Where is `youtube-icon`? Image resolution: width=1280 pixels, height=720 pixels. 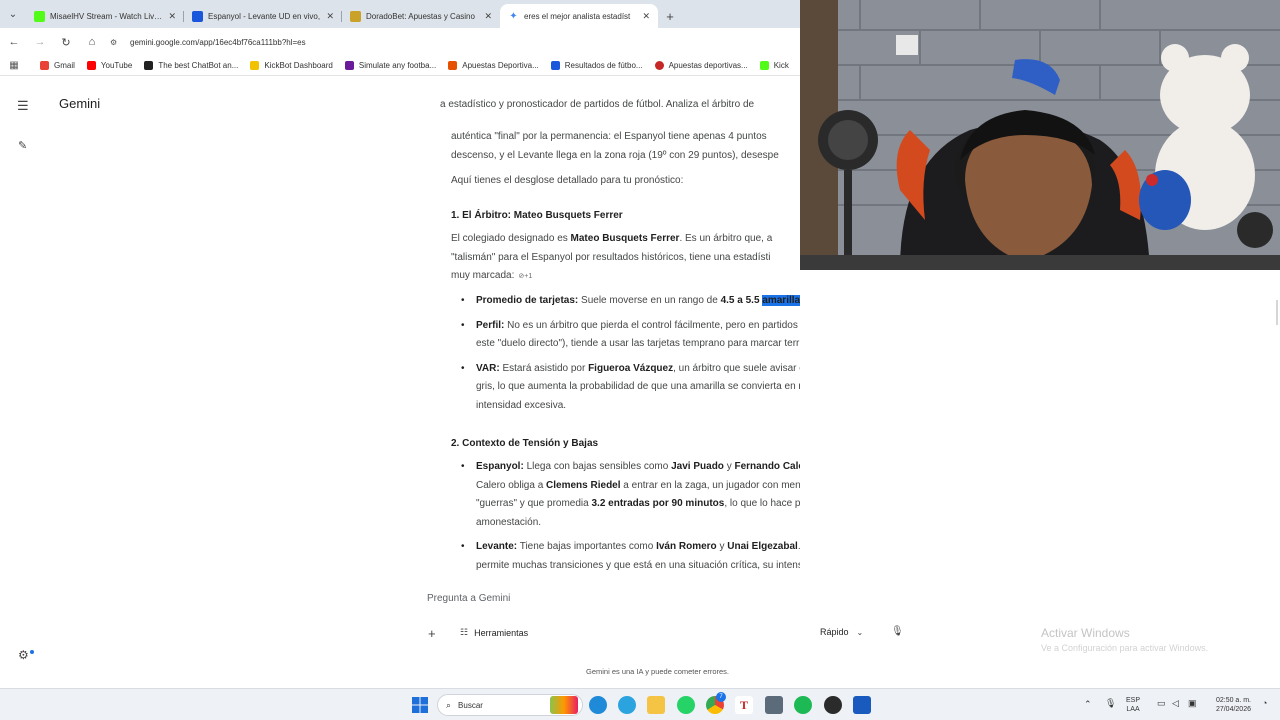
youtube-icon is located at coordinates (91, 65).